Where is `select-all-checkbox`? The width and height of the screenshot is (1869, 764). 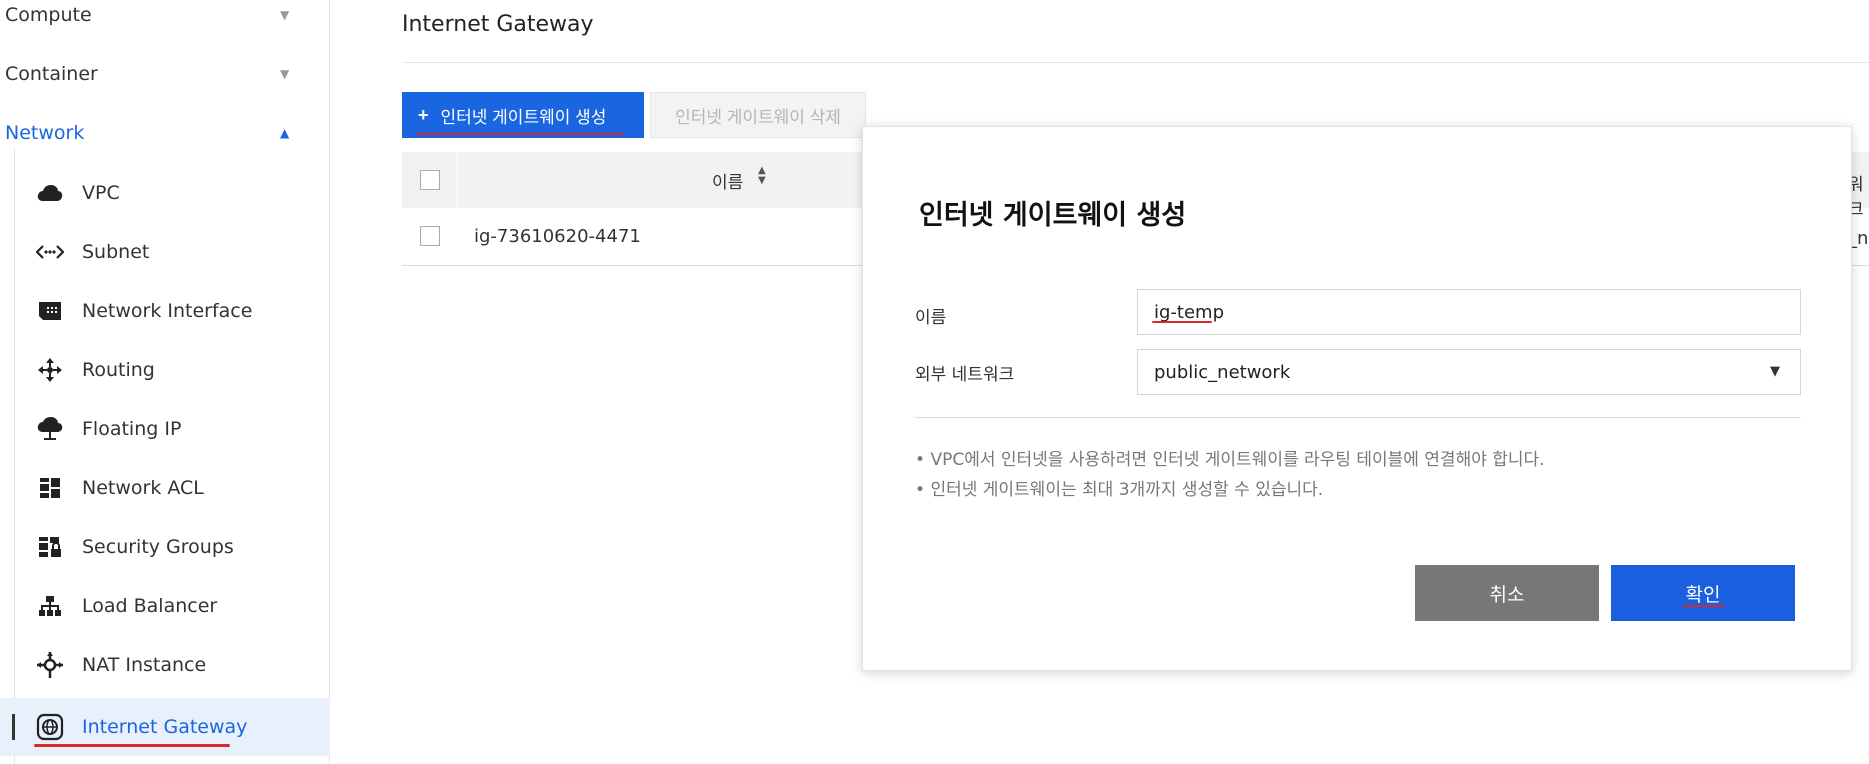 select-all-checkbox is located at coordinates (430, 180).